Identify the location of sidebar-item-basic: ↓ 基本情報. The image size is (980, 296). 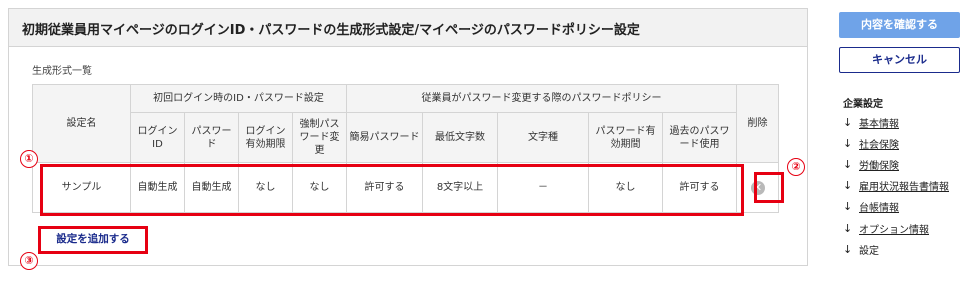
(896, 122).